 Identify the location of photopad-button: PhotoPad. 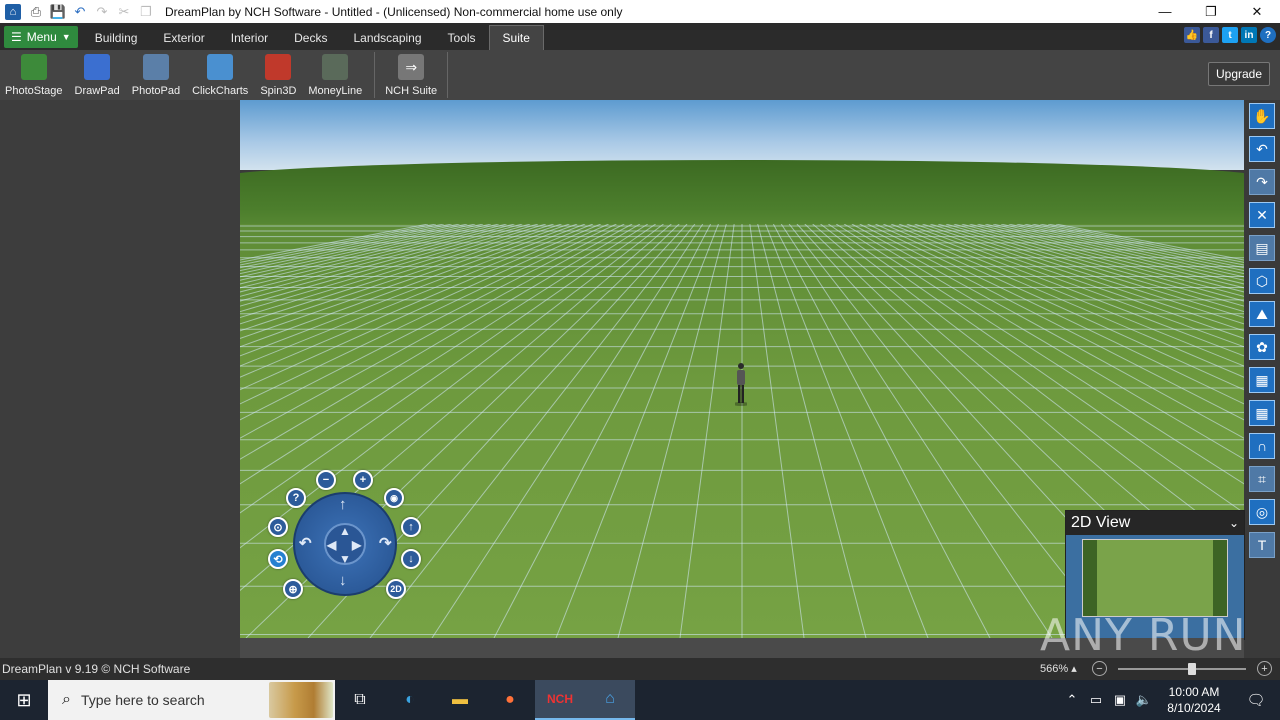
(156, 75).